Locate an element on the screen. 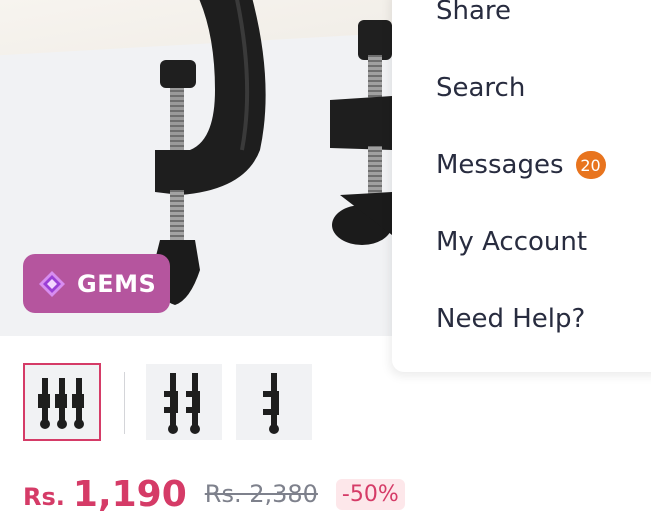 The image size is (651, 520). original-price: Rs. 2,380 is located at coordinates (261, 494).